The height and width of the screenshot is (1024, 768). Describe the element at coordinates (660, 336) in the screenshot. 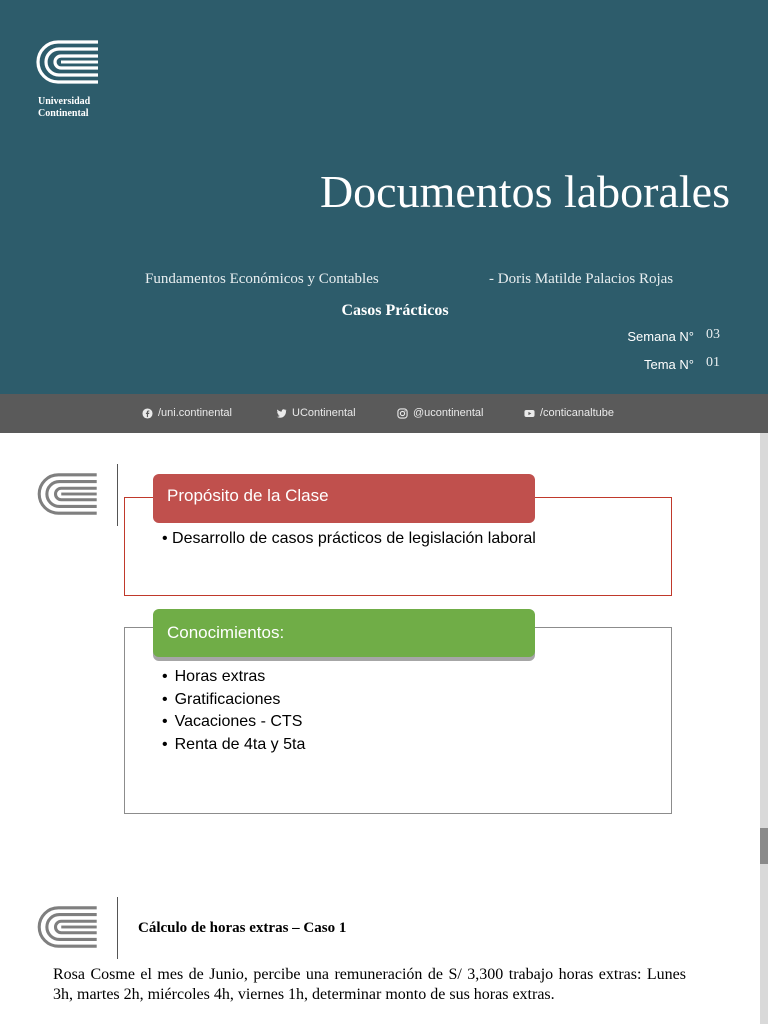

I see `week-label: Semana N°` at that location.